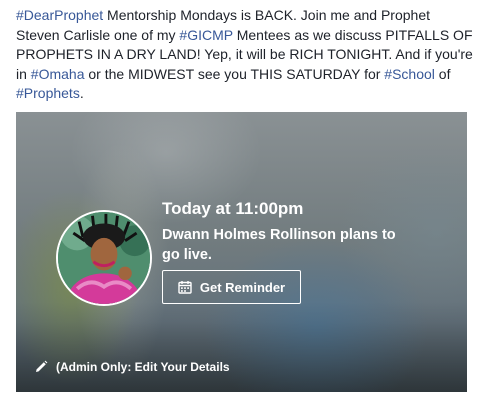  I want to click on hashtag-link: #Omaha, so click(58, 74).